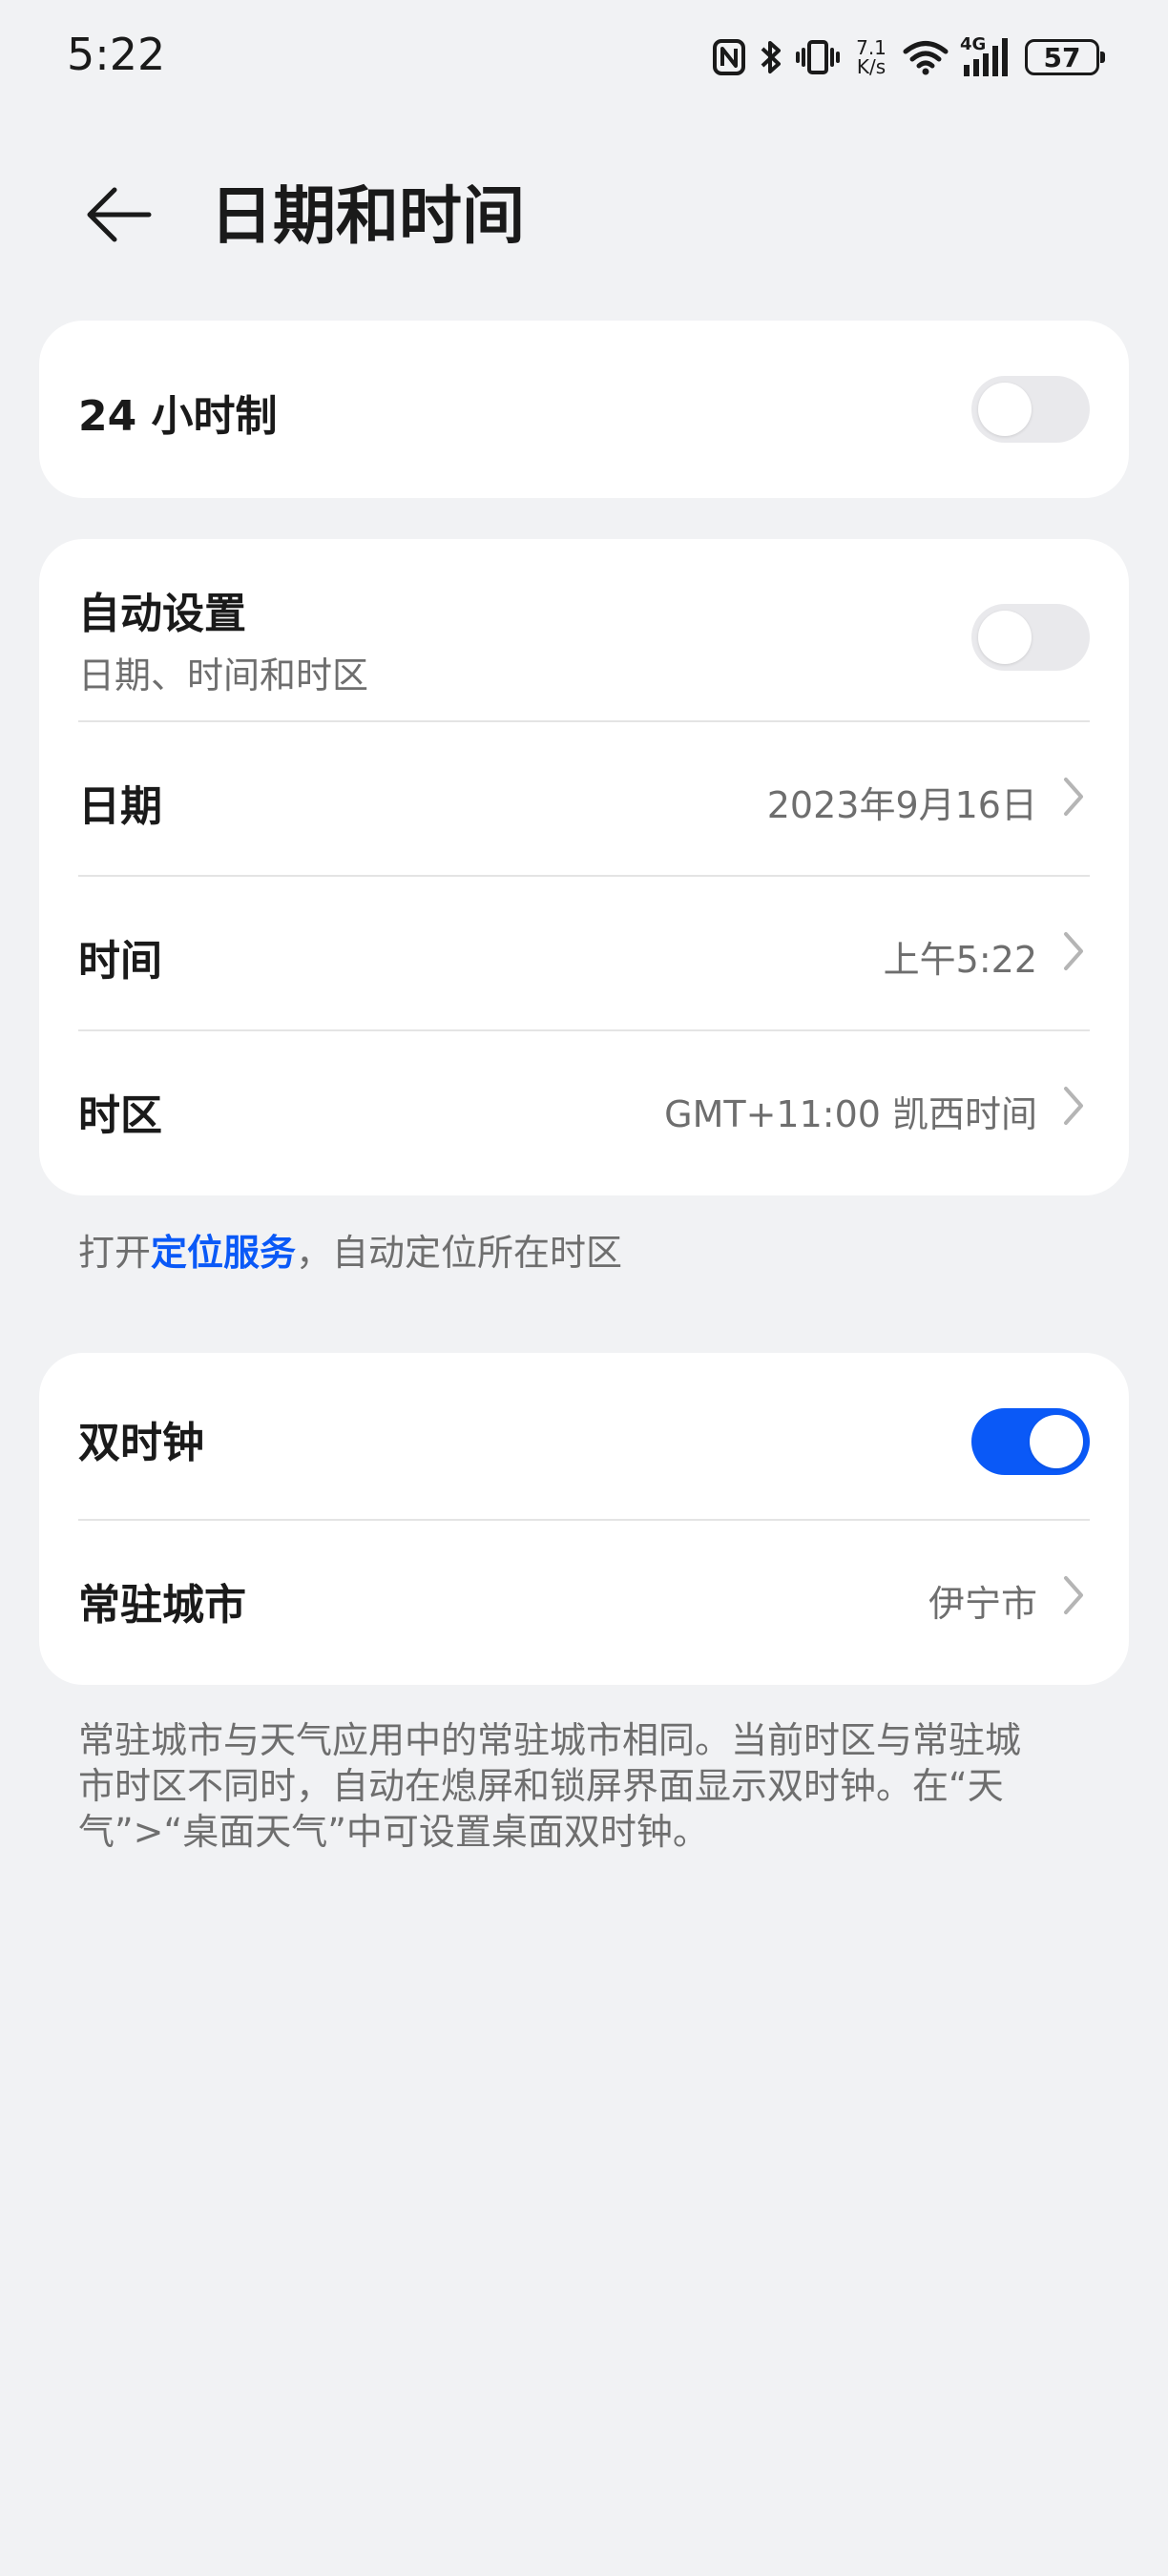  I want to click on card-dual-clock: 双时钟 常驻城市 伊宁市, so click(584, 1519).